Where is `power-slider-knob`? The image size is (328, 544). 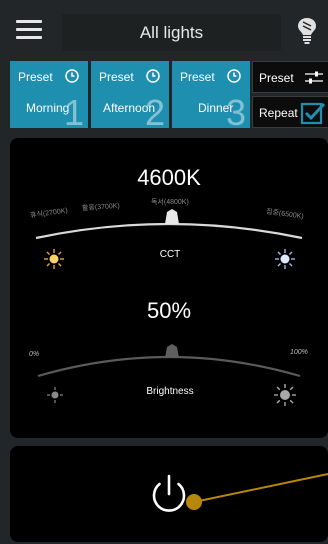
power-slider-knob is located at coordinates (194, 502).